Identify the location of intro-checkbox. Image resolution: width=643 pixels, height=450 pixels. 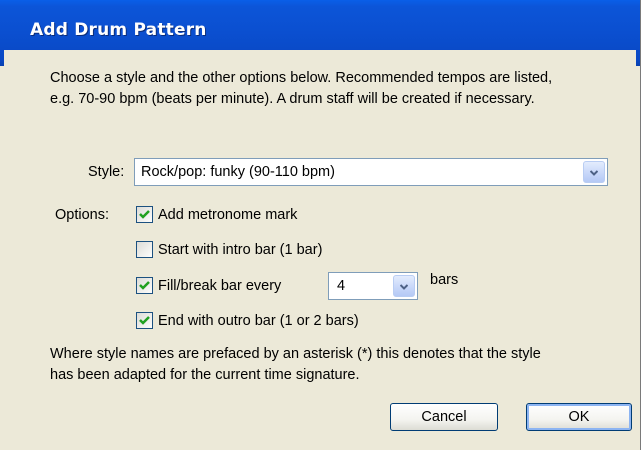
(144, 249).